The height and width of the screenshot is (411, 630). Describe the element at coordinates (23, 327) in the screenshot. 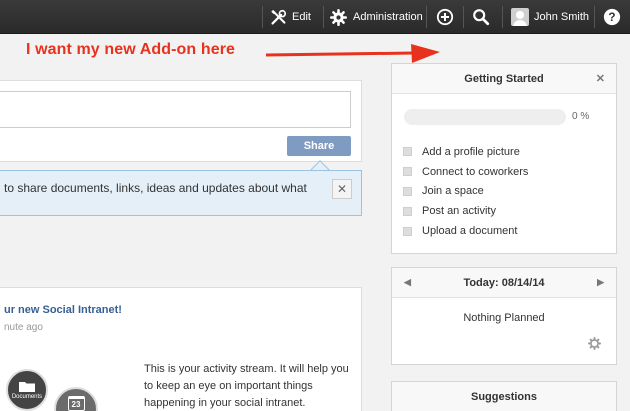

I see `stream-time: nute ago` at that location.